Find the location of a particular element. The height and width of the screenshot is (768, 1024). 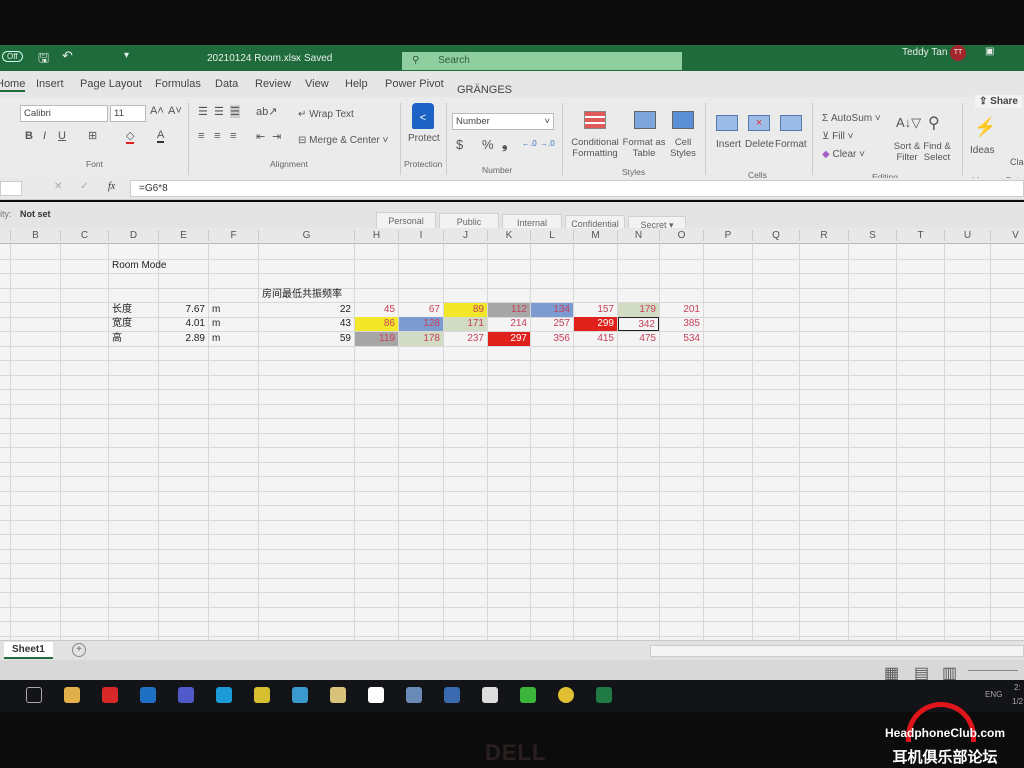

sort-filter-button: Sort & Filter is located at coordinates (907, 152).